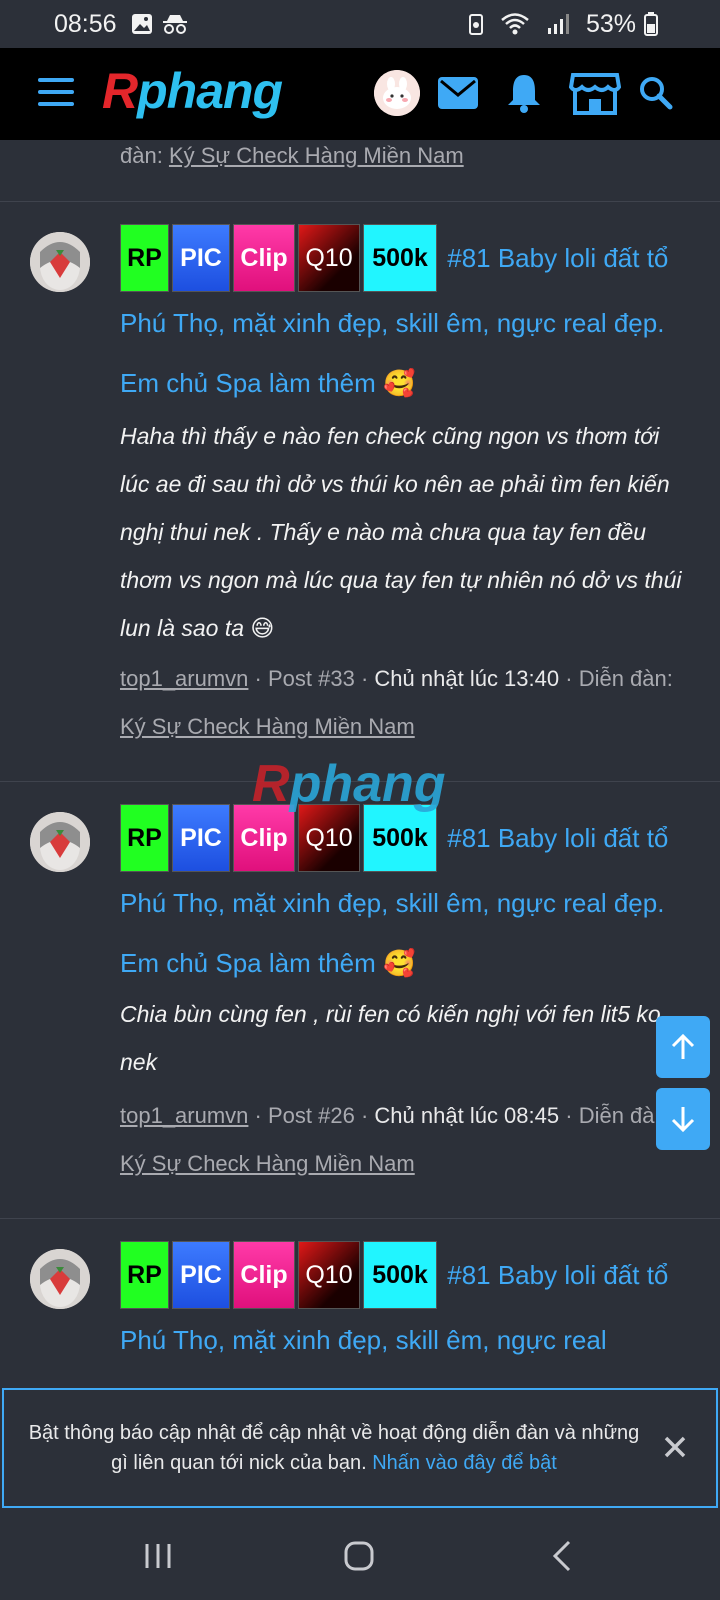 Image resolution: width=720 pixels, height=1600 pixels. Describe the element at coordinates (85, 23) in the screenshot. I see `status-time: 08:56` at that location.